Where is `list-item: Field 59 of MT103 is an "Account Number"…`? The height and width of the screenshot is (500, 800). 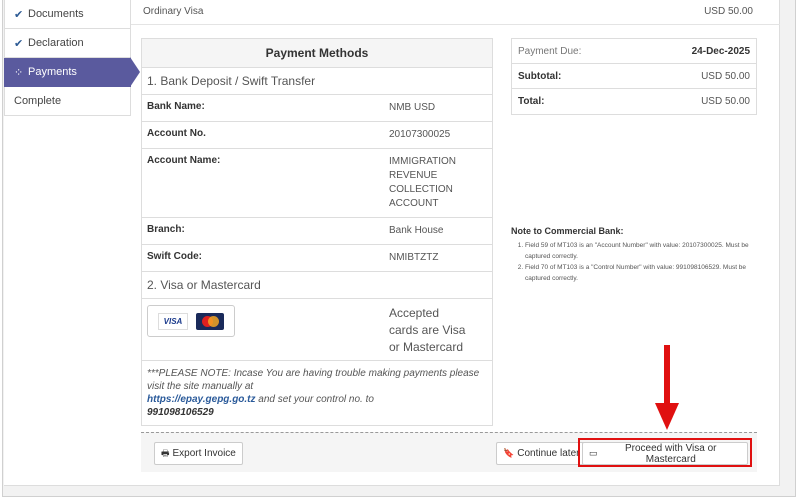
list-item: Field 59 of MT103 is an "Account Number"… is located at coordinates (642, 251).